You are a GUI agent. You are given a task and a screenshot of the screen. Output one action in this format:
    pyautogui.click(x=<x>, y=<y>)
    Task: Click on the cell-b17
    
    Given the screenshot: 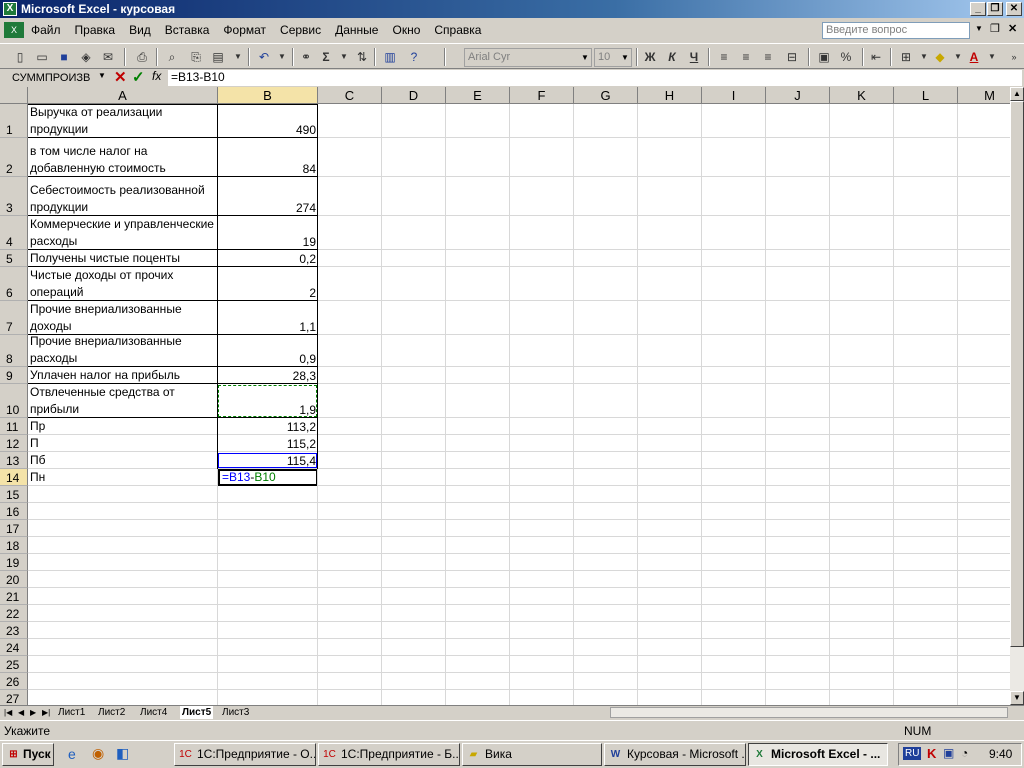 What is the action you would take?
    pyautogui.click(x=268, y=528)
    